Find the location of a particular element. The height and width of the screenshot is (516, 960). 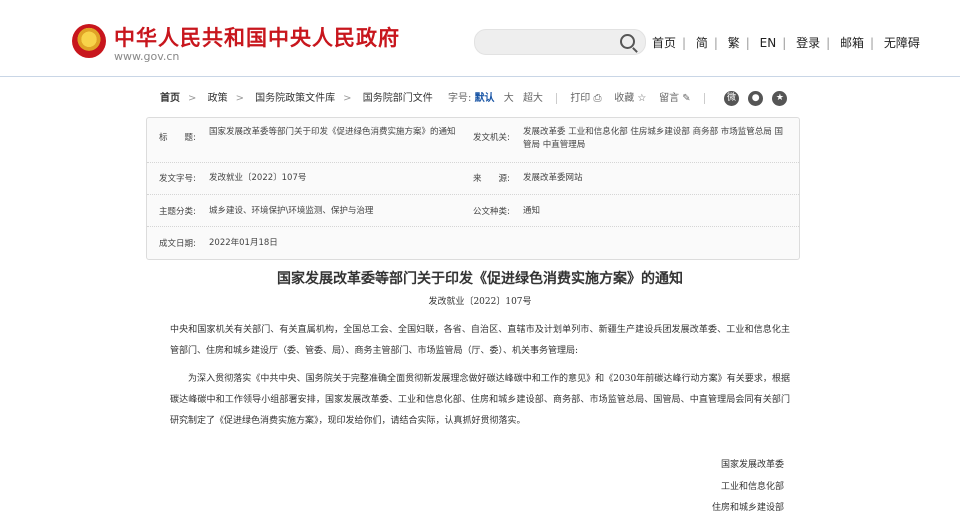

nav-accessibility: 无障碍 is located at coordinates (902, 43).